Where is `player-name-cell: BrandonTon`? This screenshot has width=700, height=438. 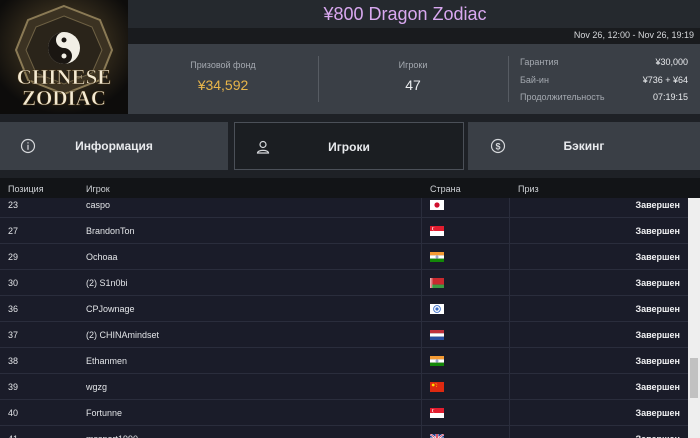 player-name-cell: BrandonTon is located at coordinates (110, 231).